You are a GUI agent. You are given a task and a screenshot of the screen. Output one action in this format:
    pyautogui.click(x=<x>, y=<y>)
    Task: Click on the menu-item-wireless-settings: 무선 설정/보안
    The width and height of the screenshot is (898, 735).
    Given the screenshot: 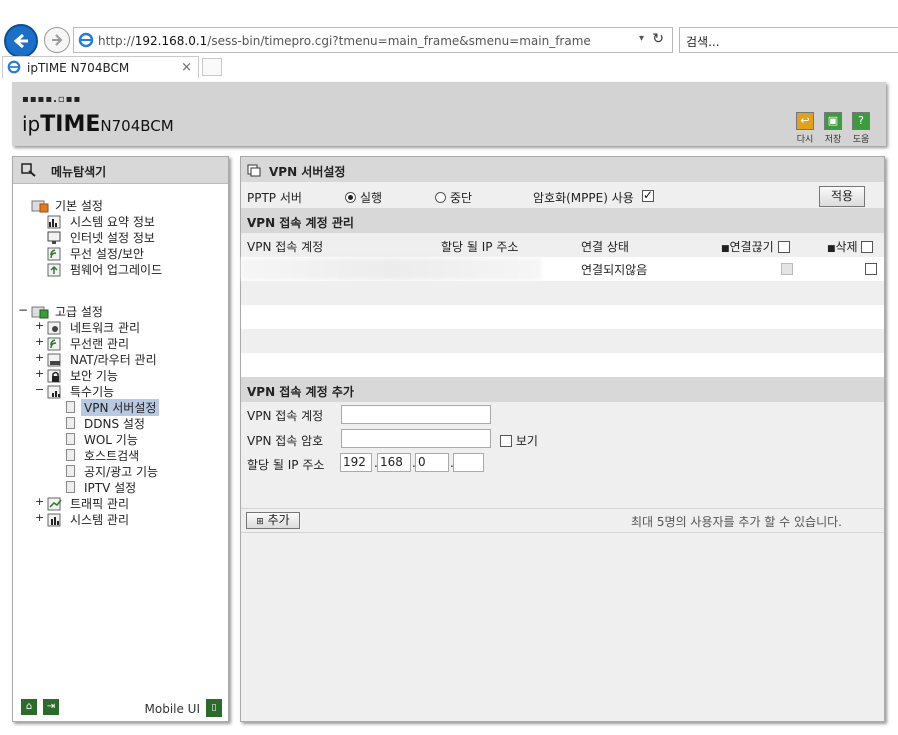 What is the action you would take?
    pyautogui.click(x=121, y=253)
    